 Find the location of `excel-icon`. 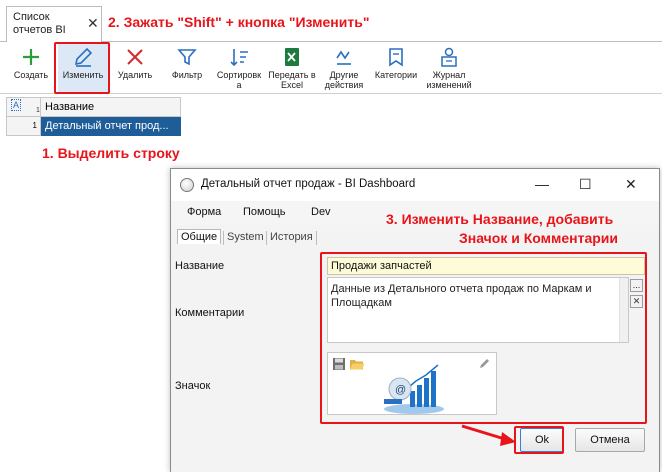

excel-icon is located at coordinates (292, 57).